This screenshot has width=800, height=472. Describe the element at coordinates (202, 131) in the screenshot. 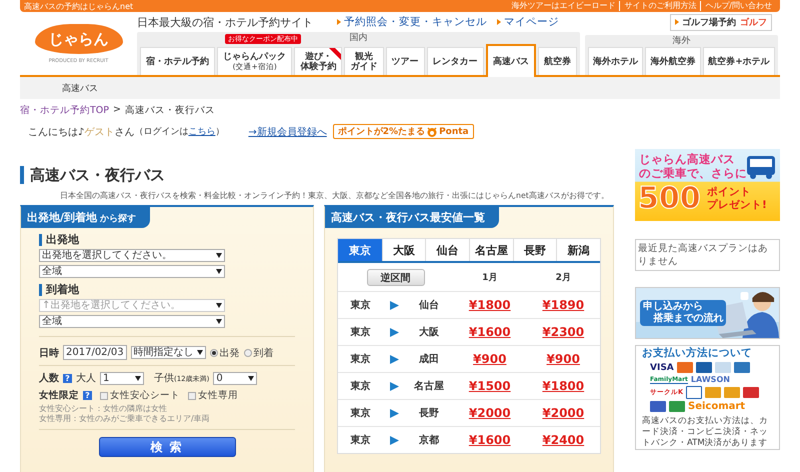

I see `login-link: こちら` at that location.